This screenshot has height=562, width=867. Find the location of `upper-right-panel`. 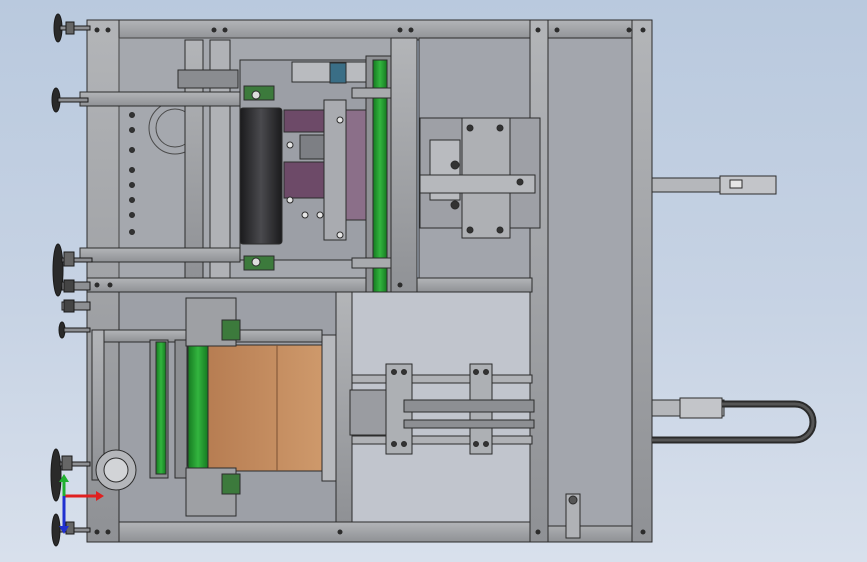

upper-right-panel is located at coordinates (465, 168).